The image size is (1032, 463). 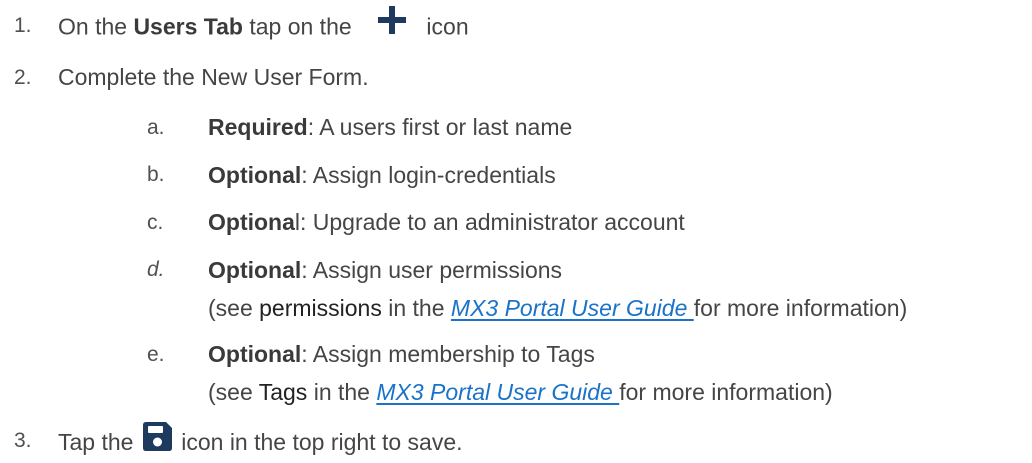 What do you see at coordinates (258, 127) in the screenshot?
I see `required-label: Required` at bounding box center [258, 127].